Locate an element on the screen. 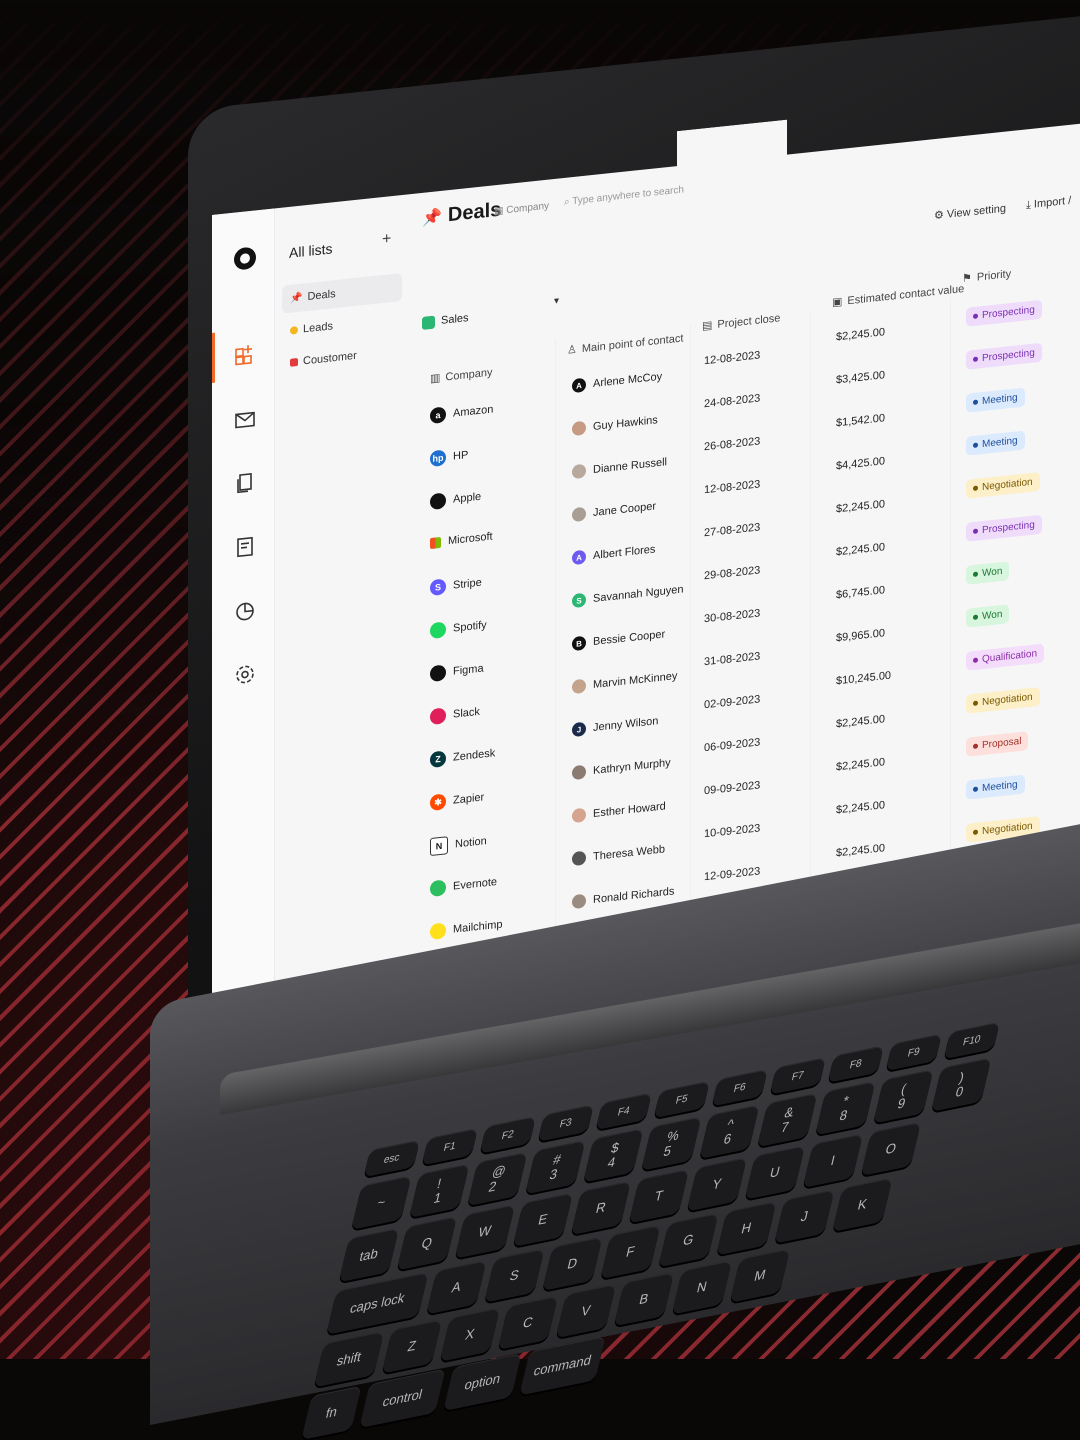  key-r: R is located at coordinates (601, 1208).